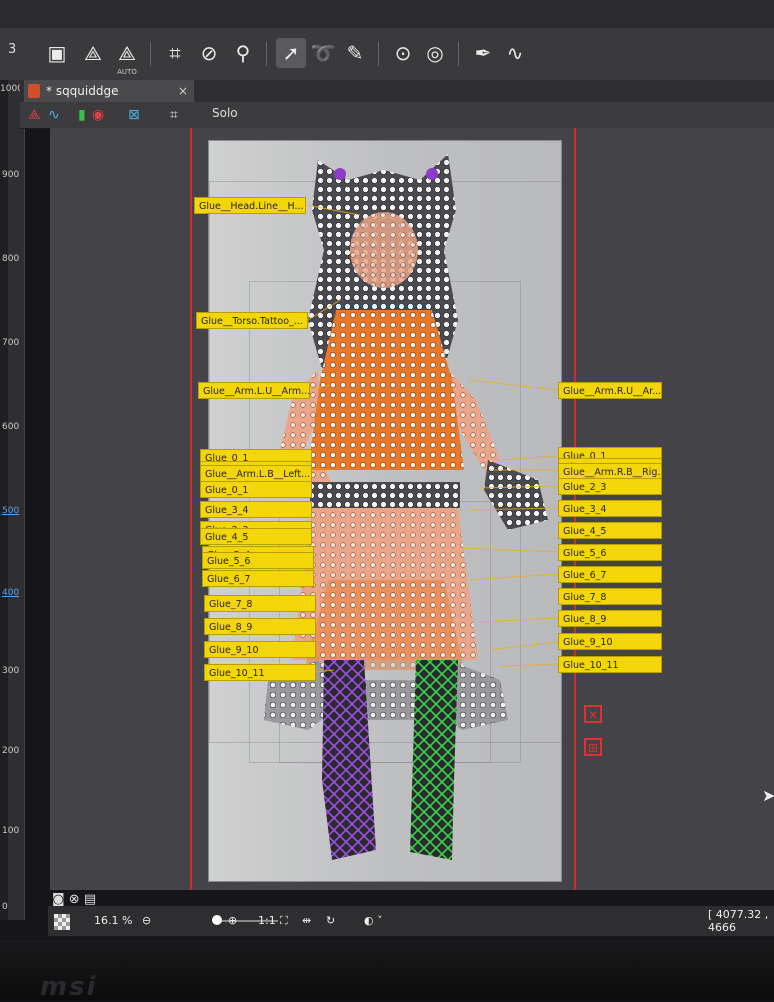  I want to click on monitor-brand-logo: msi, so click(69, 987).